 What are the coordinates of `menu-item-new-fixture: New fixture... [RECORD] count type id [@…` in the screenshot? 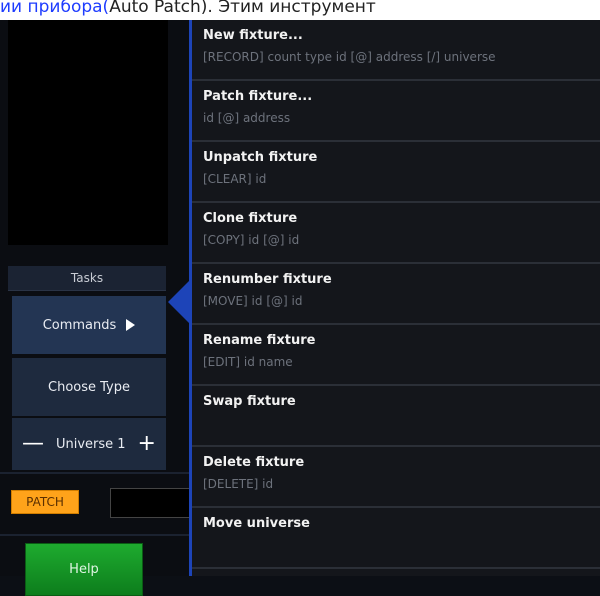 It's located at (396, 50).